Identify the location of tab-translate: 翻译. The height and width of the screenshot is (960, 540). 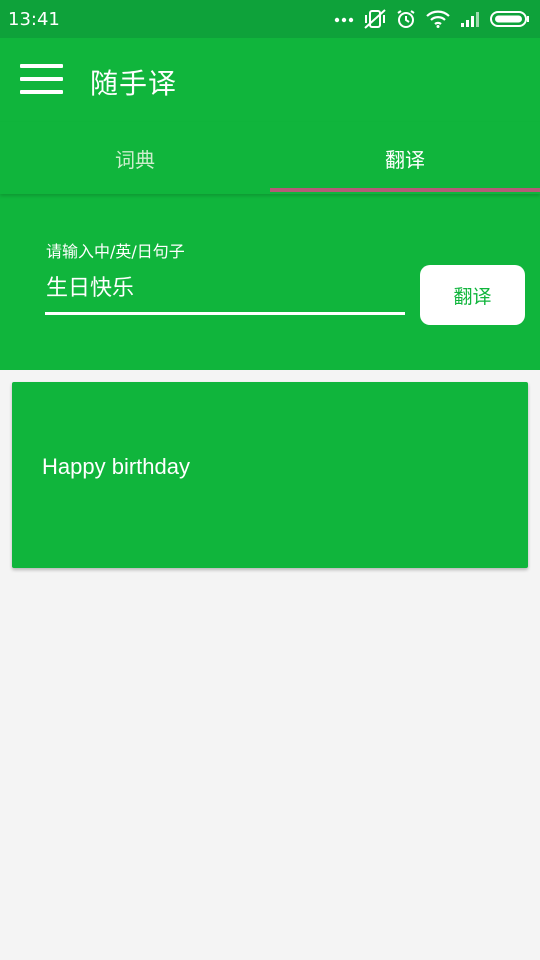
(405, 158).